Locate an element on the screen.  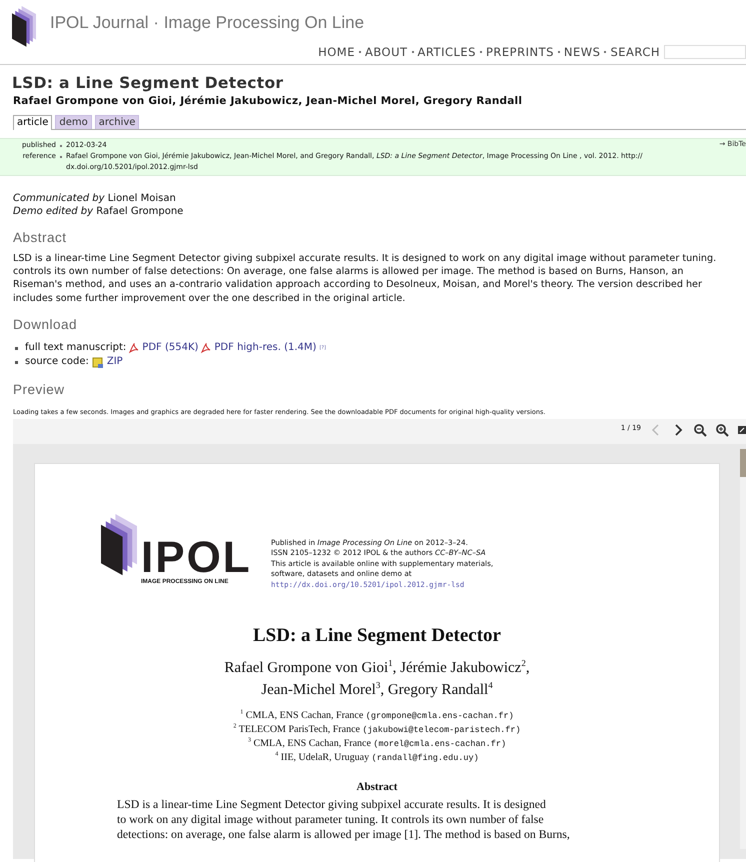
credit-line: Demo edited by Rafael Grompone is located at coordinates (98, 211).